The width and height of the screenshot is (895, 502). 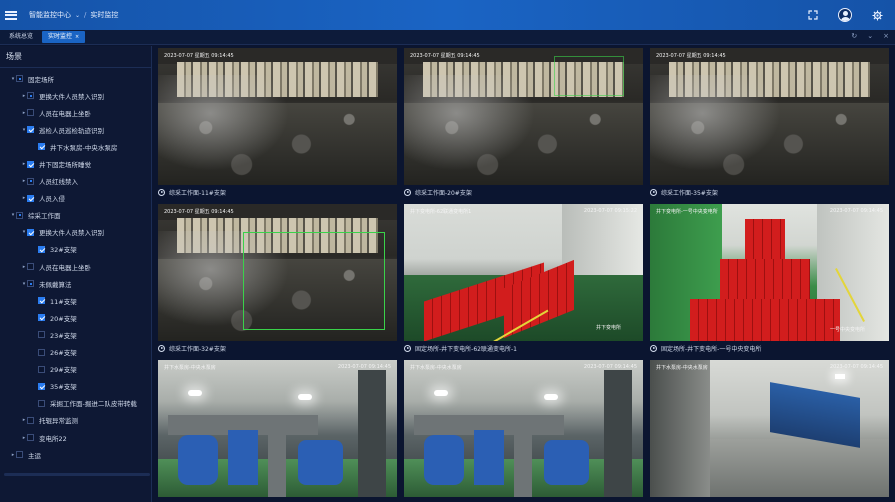 What do you see at coordinates (58, 182) in the screenshot?
I see `tree-node-label: 人员红线禁入` at bounding box center [58, 182].